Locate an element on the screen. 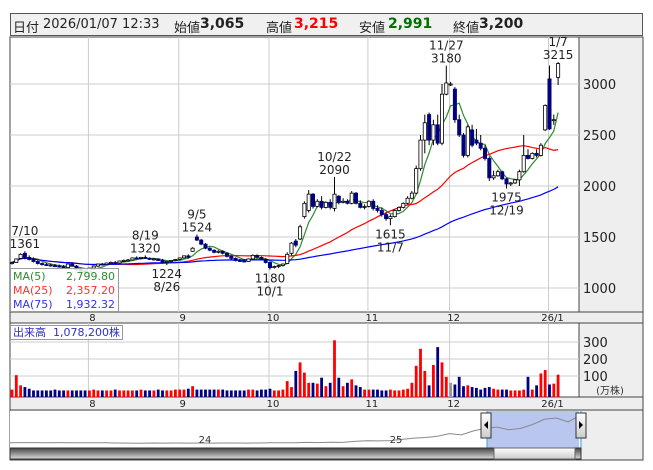 The image size is (653, 470). annotation-date: 8/26 is located at coordinates (166, 287).